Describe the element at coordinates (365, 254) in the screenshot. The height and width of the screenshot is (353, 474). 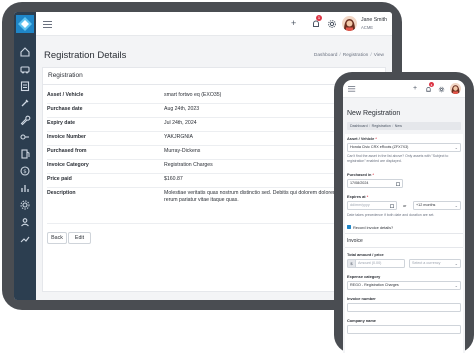
I see `amount-label: Total amount / price` at that location.